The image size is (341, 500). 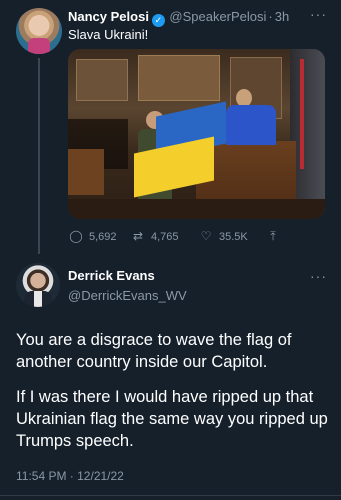 What do you see at coordinates (86, 172) in the screenshot?
I see `left-desk` at bounding box center [86, 172].